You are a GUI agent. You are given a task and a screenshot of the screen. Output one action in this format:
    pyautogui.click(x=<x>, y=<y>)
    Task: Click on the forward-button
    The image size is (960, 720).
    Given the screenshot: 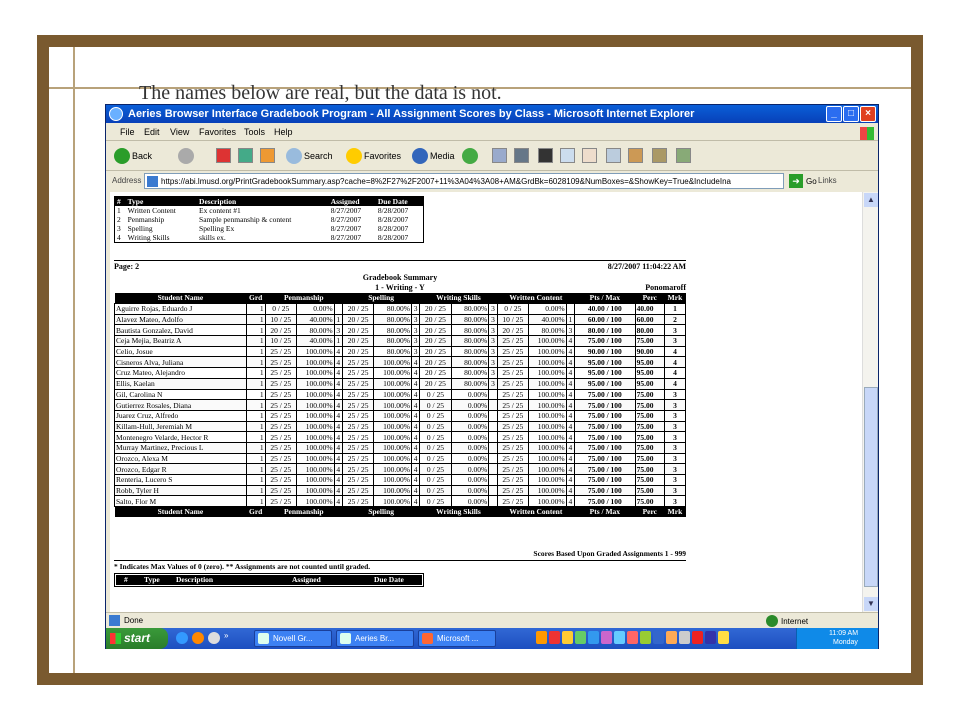 What is the action you would take?
    pyautogui.click(x=186, y=156)
    